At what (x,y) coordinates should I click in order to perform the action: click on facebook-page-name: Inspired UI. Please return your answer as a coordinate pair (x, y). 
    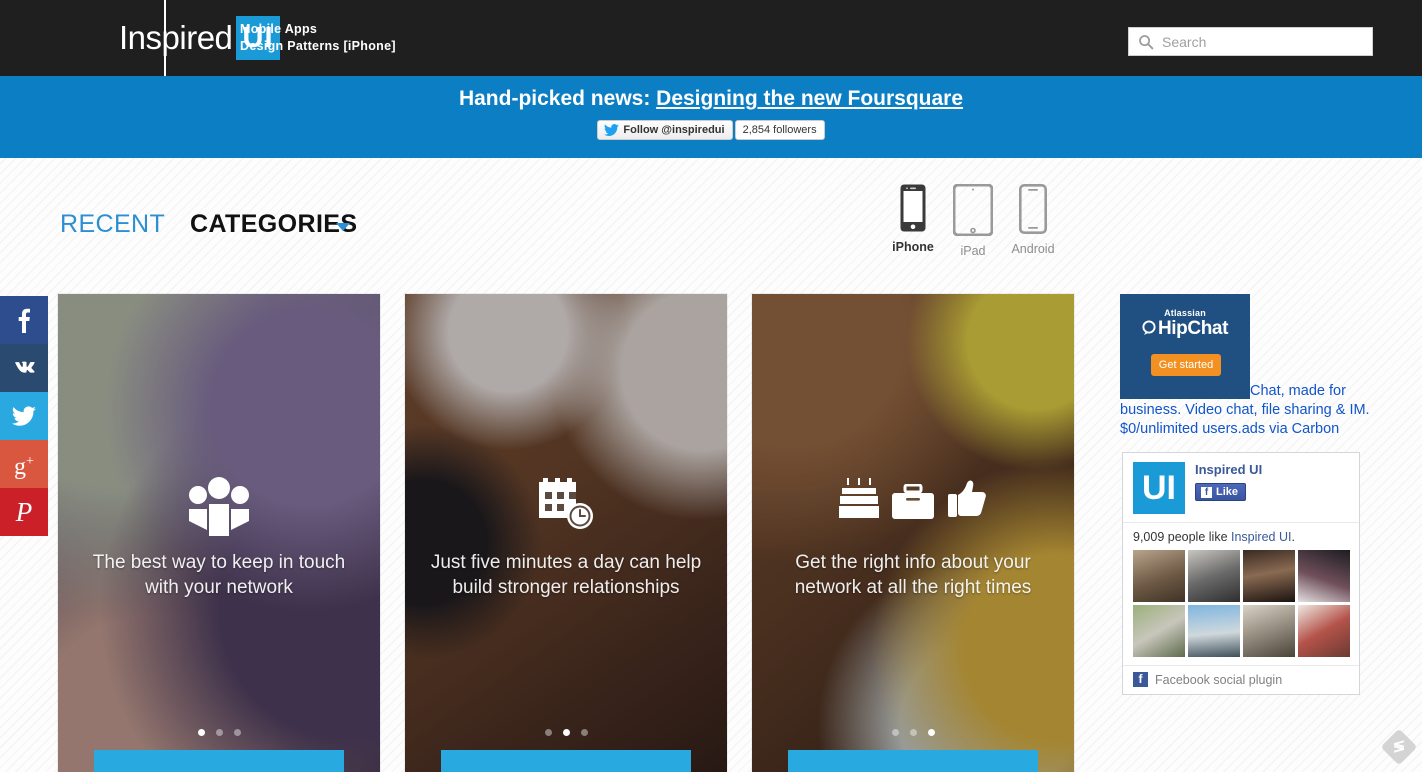
    Looking at the image, I should click on (1228, 469).